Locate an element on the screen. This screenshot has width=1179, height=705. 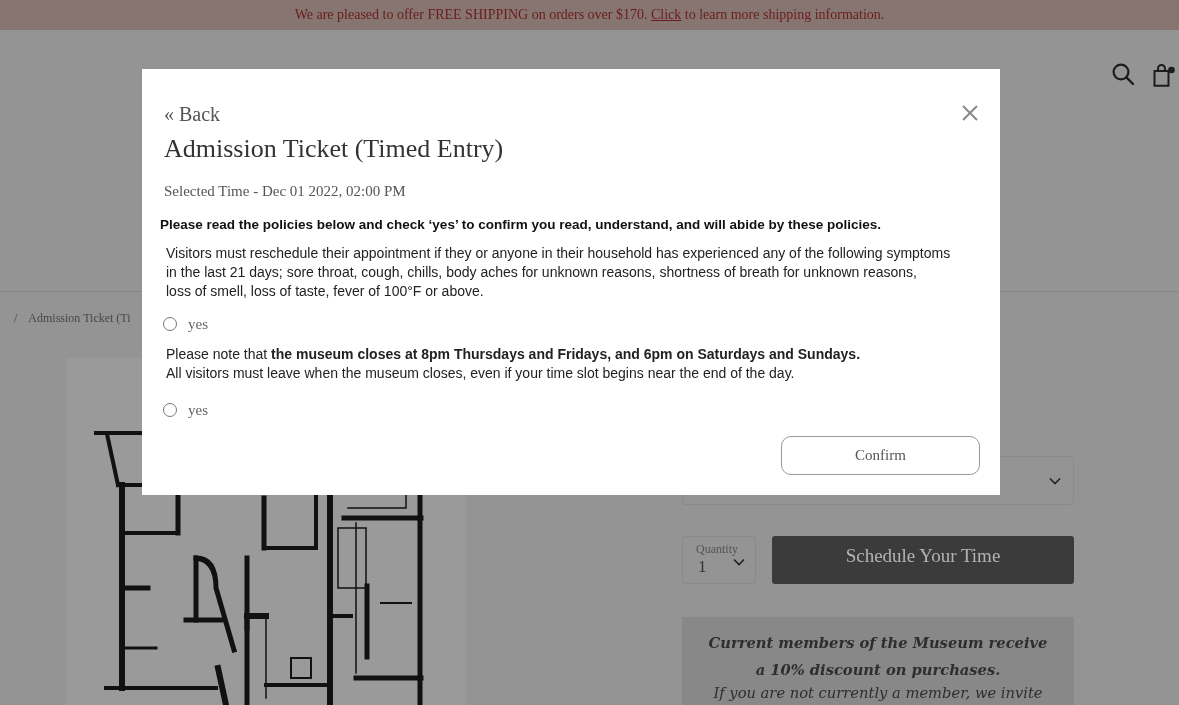
selected-time: Selected Time - Dec 01 2022, 02:00 PM is located at coordinates (285, 191).